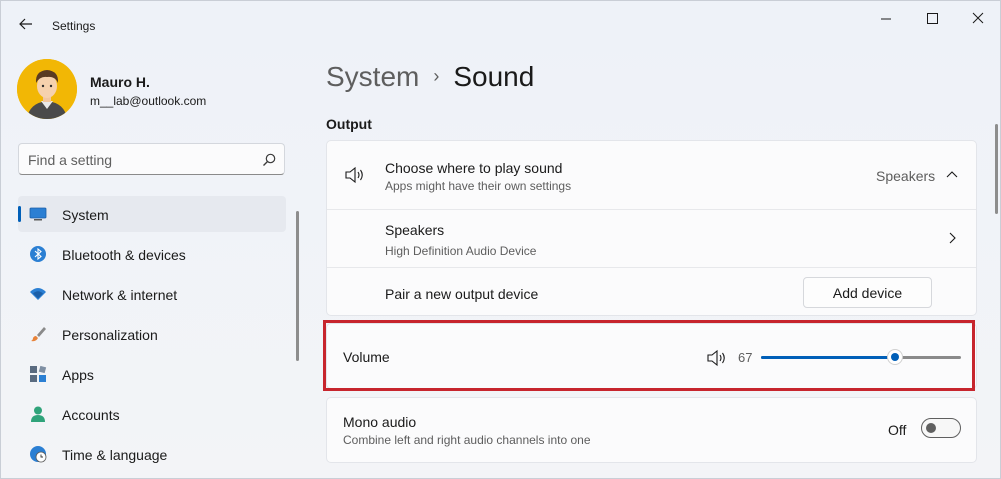 The image size is (1001, 479). I want to click on user-name: Mauro H., so click(120, 82).